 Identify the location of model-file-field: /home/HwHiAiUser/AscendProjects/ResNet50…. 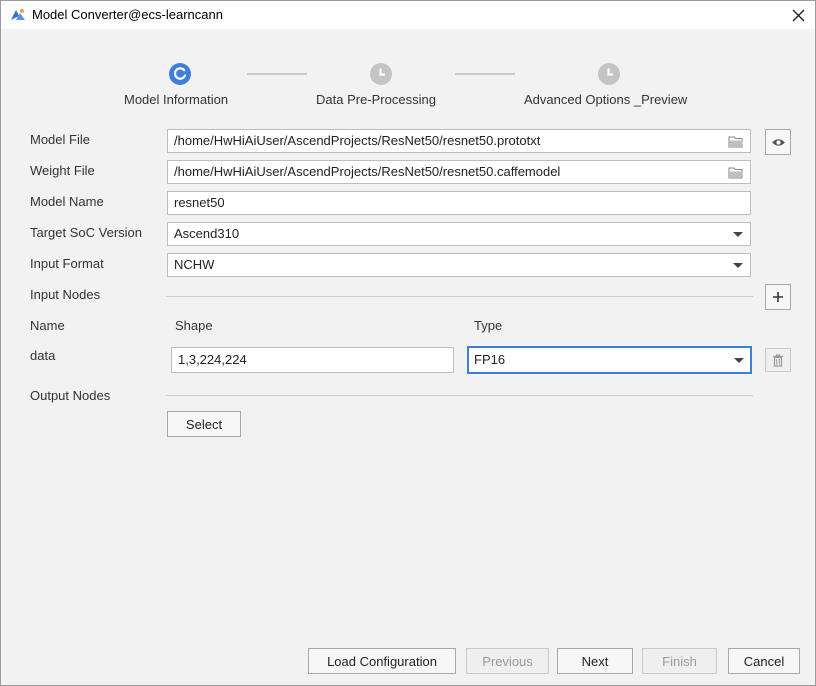
(459, 141).